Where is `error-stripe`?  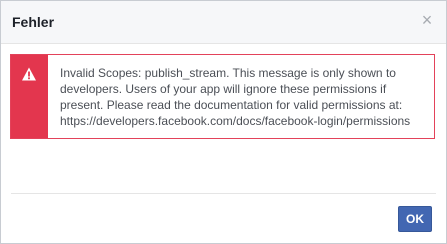
error-stripe is located at coordinates (29, 96).